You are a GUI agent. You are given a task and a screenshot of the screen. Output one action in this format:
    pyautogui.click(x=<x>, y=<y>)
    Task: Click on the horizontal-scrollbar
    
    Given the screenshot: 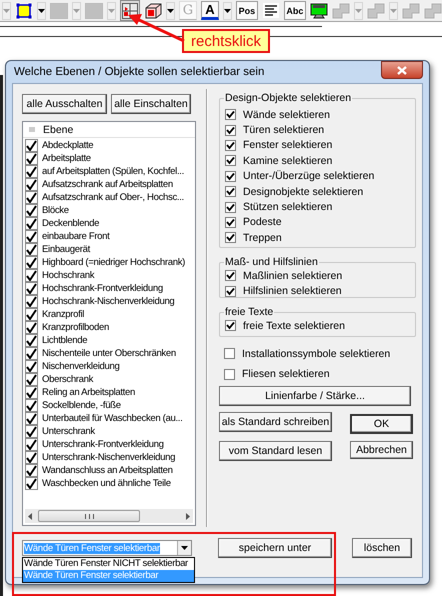 What is the action you would take?
    pyautogui.click(x=109, y=516)
    